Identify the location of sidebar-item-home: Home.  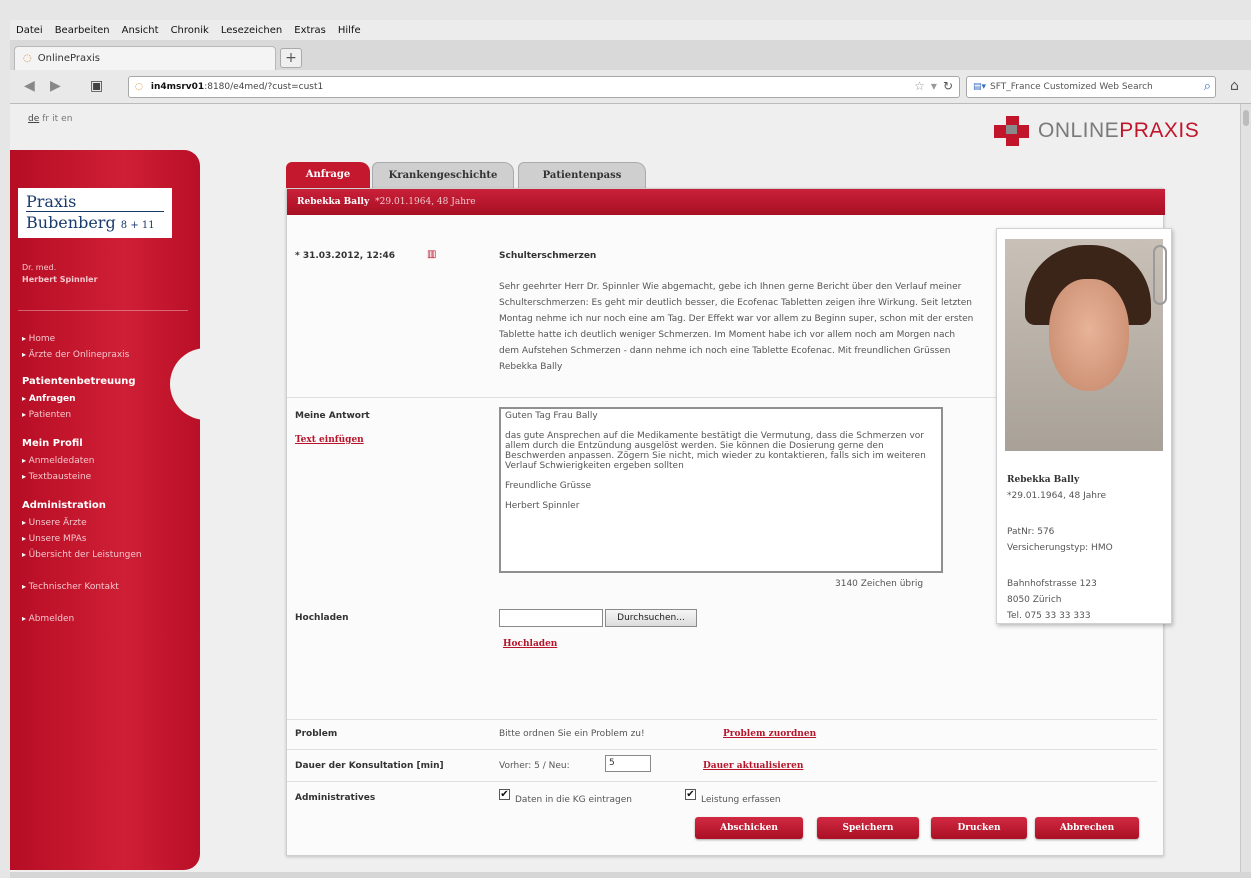
(39, 339).